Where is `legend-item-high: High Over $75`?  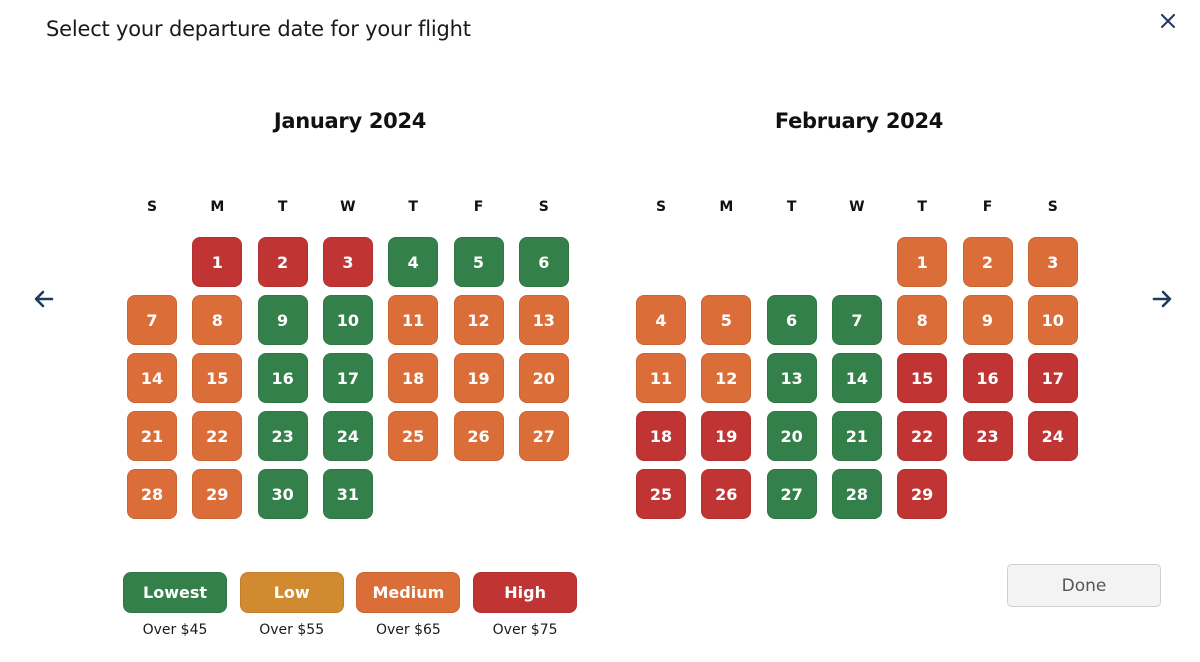 legend-item-high: High Over $75 is located at coordinates (525, 605).